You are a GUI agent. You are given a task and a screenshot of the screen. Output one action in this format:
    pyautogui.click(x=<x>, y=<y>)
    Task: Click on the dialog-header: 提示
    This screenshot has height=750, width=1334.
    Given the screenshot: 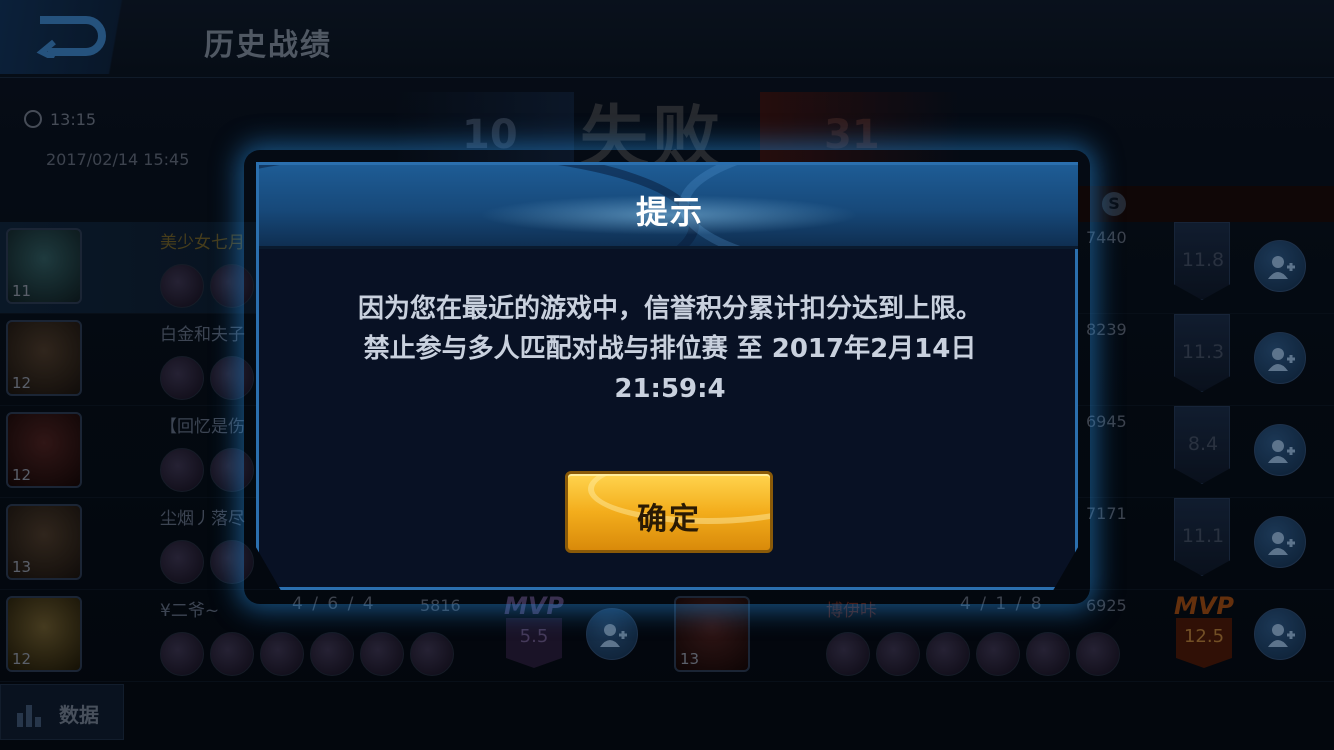 What is the action you would take?
    pyautogui.click(x=668, y=207)
    